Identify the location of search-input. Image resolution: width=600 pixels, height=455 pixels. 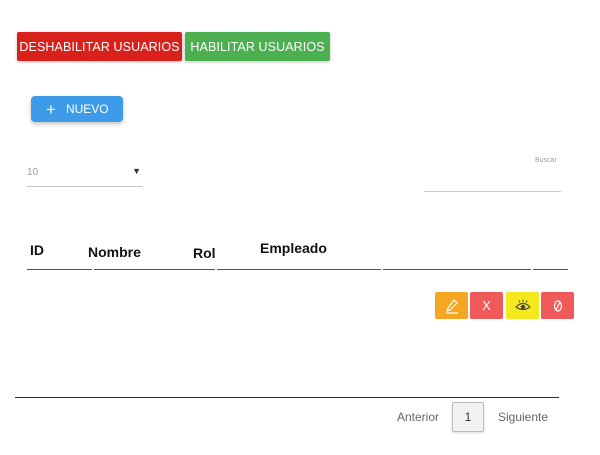
(492, 181).